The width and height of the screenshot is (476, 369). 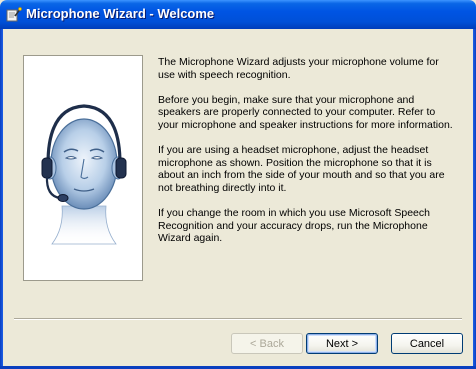 What do you see at coordinates (14, 14) in the screenshot?
I see `wizard-wand-icon` at bounding box center [14, 14].